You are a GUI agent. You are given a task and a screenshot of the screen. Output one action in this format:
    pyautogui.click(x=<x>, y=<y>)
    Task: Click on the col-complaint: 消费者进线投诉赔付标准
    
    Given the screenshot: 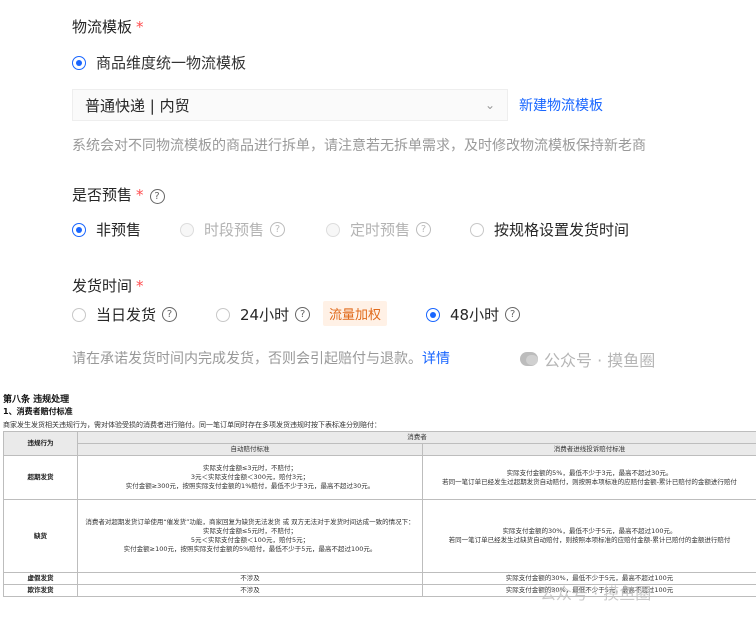 What is the action you would take?
    pyautogui.click(x=589, y=449)
    